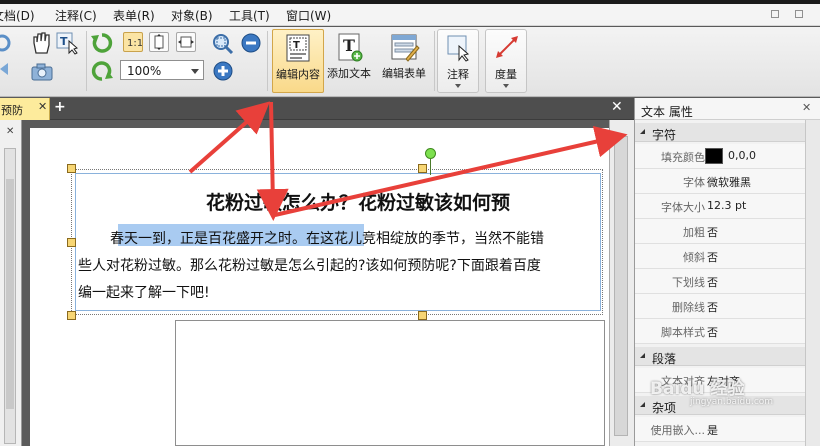  I want to click on new-tab-icon: +, so click(60, 107).